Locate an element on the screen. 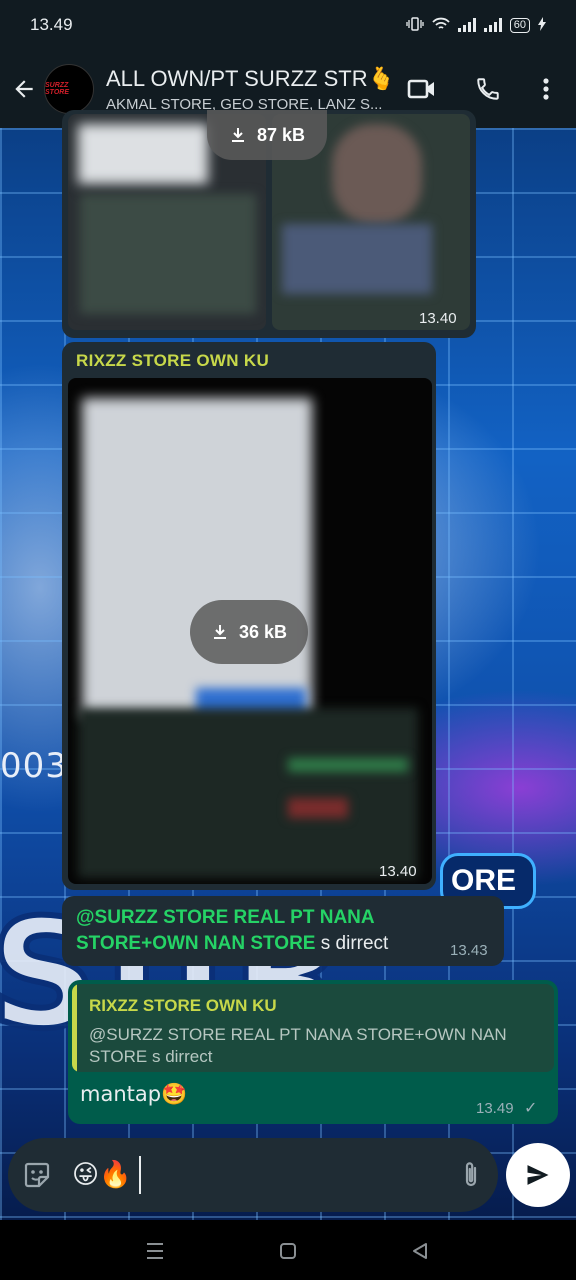 The image size is (576, 1280). download-size: 87 kB is located at coordinates (281, 134).